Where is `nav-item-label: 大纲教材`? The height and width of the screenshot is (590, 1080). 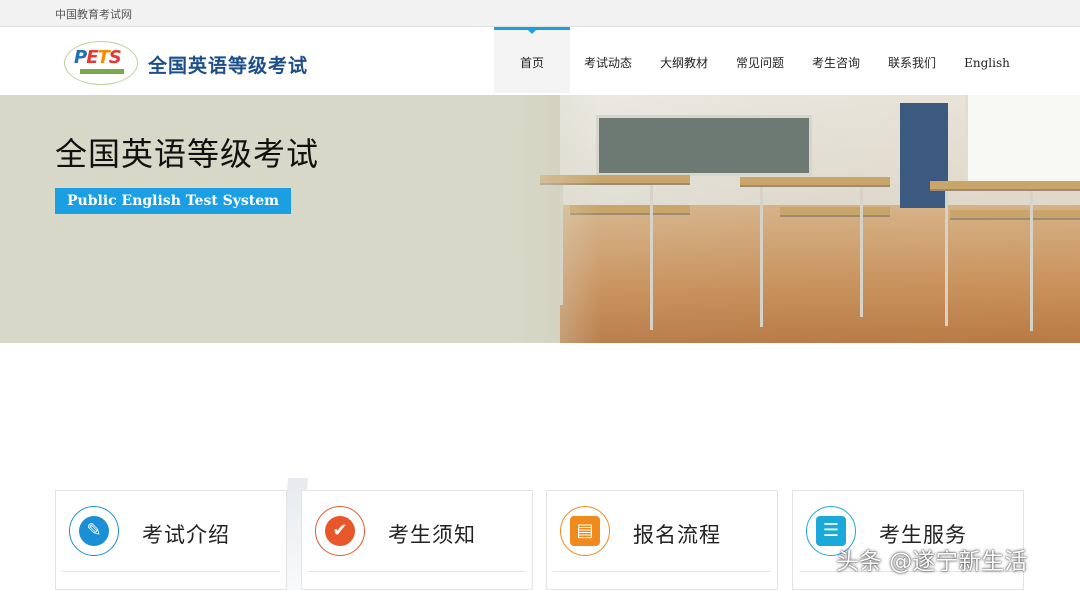 nav-item-label: 大纲教材 is located at coordinates (683, 63).